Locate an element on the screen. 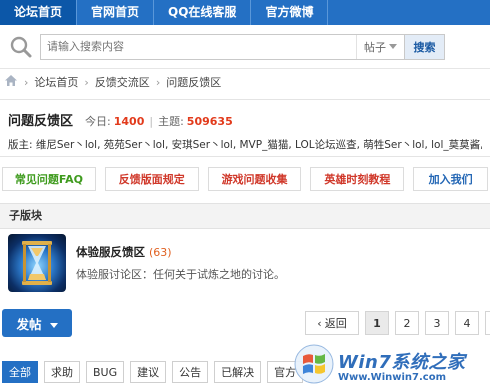  filter-suggestion: 建议 is located at coordinates (148, 372).